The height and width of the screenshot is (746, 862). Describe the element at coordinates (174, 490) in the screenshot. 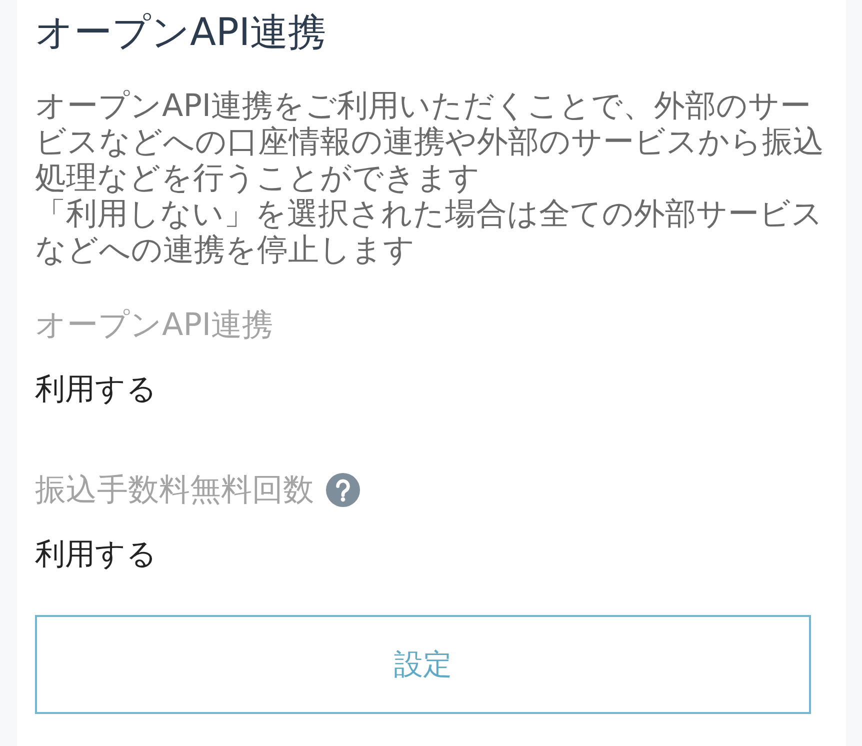

I see `setting-label: 振込手数料無料回数` at that location.